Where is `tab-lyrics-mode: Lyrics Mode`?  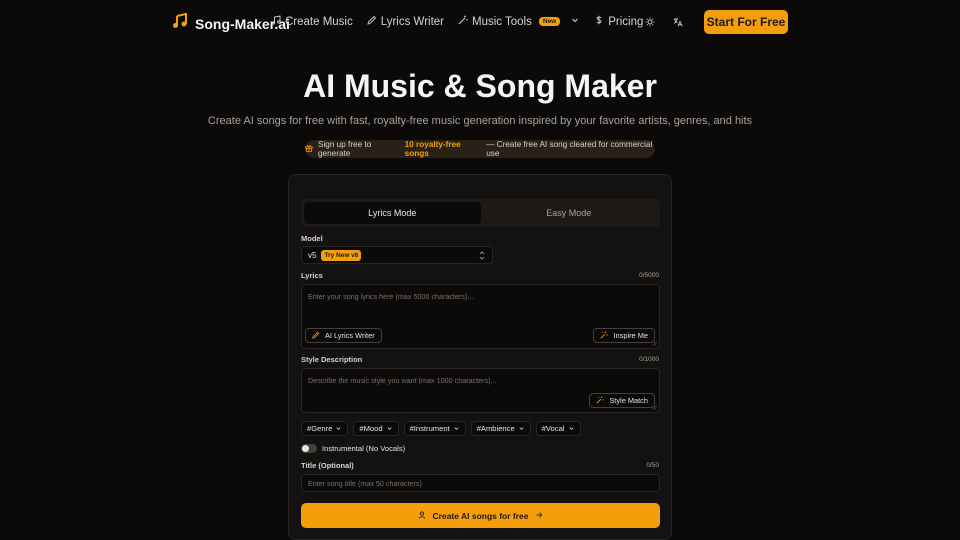
tab-lyrics-mode: Lyrics Mode is located at coordinates (392, 213).